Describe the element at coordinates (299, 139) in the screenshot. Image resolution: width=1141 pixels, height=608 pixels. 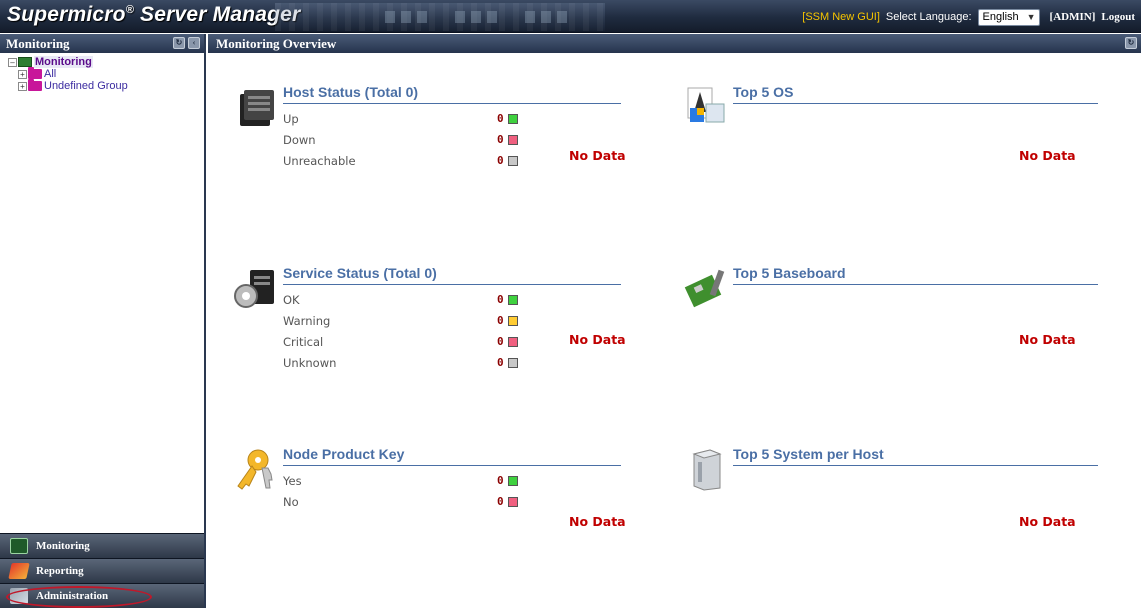
I see `status-label: Down` at that location.